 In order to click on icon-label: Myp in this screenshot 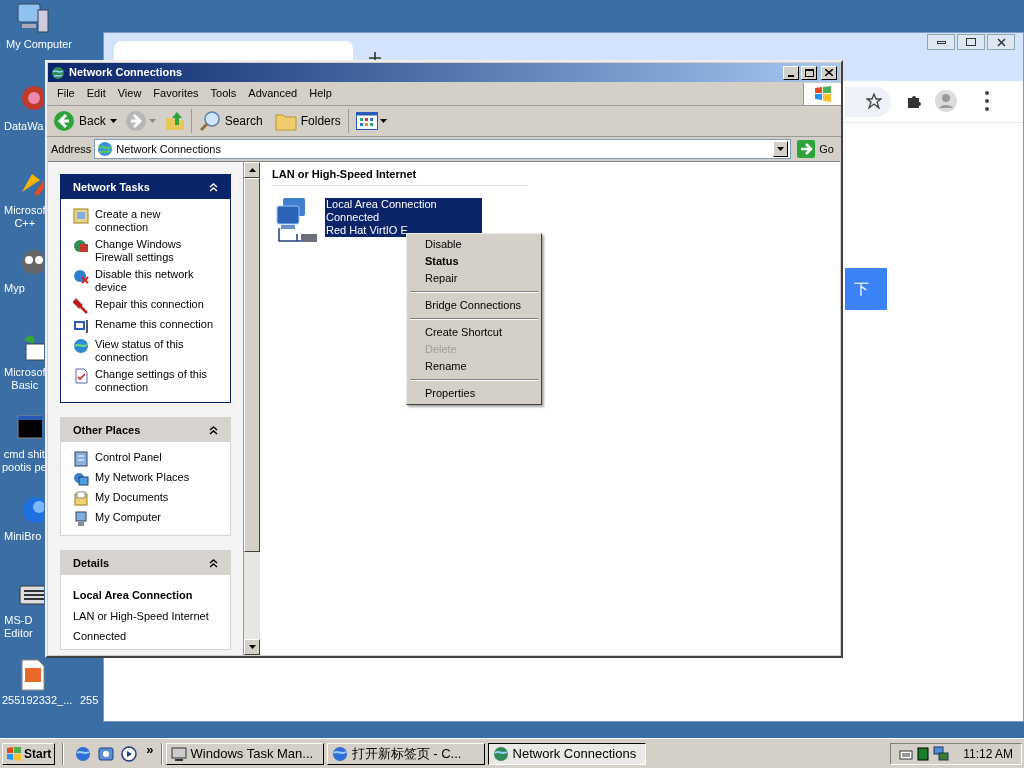, I will do `click(14, 288)`.